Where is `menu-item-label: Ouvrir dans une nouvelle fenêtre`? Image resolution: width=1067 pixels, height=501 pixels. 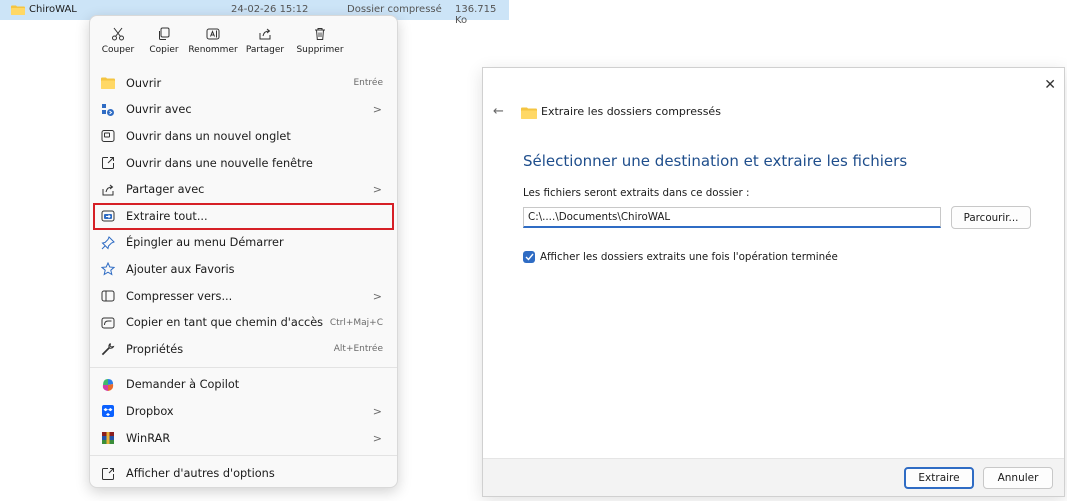 menu-item-label: Ouvrir dans une nouvelle fenêtre is located at coordinates (219, 163).